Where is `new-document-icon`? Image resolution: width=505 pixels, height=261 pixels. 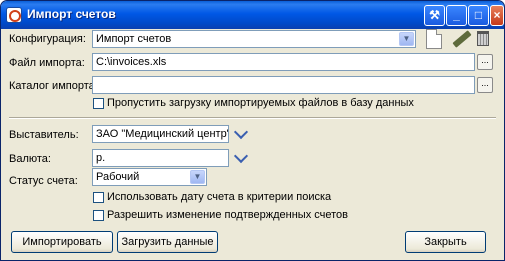 new-document-icon is located at coordinates (434, 39).